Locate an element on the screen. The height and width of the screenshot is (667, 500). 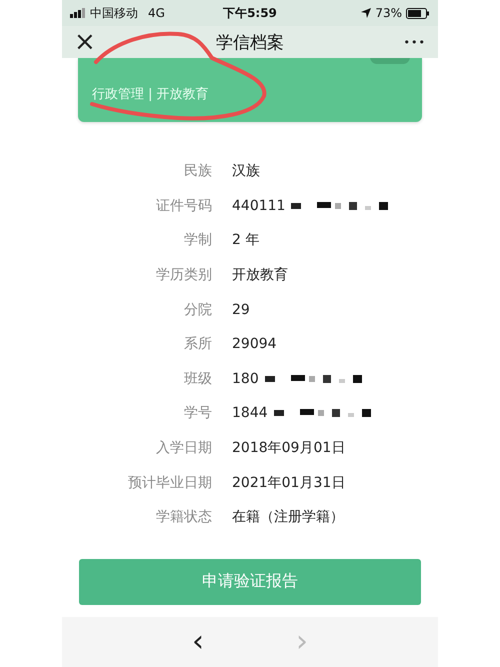
field-label: 入学日期 is located at coordinates (183, 448).